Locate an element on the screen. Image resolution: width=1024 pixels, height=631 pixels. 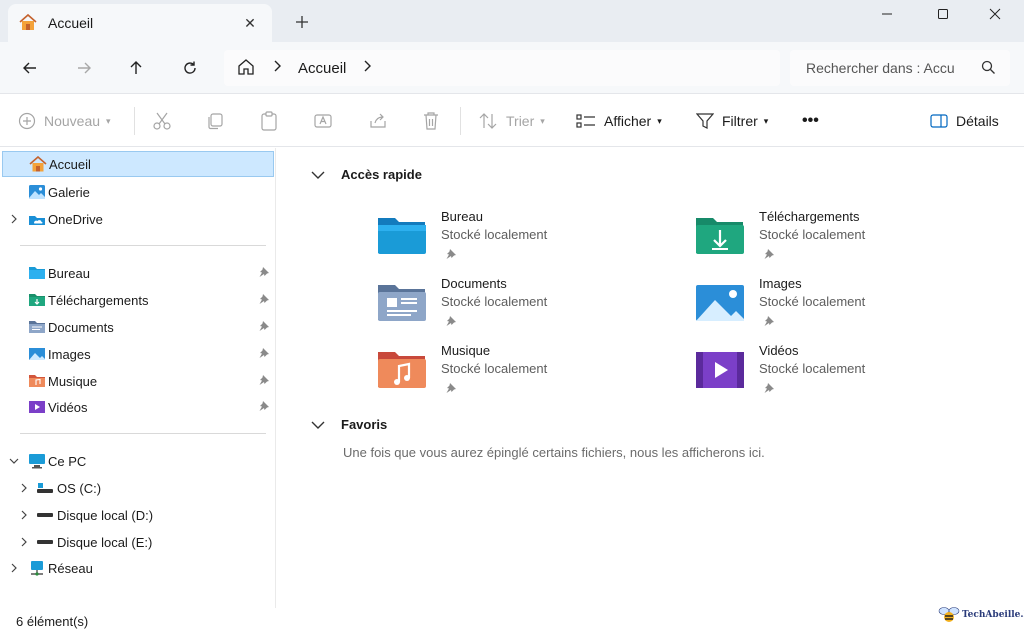
close-tab-icon: ✕ is located at coordinates (250, 23).